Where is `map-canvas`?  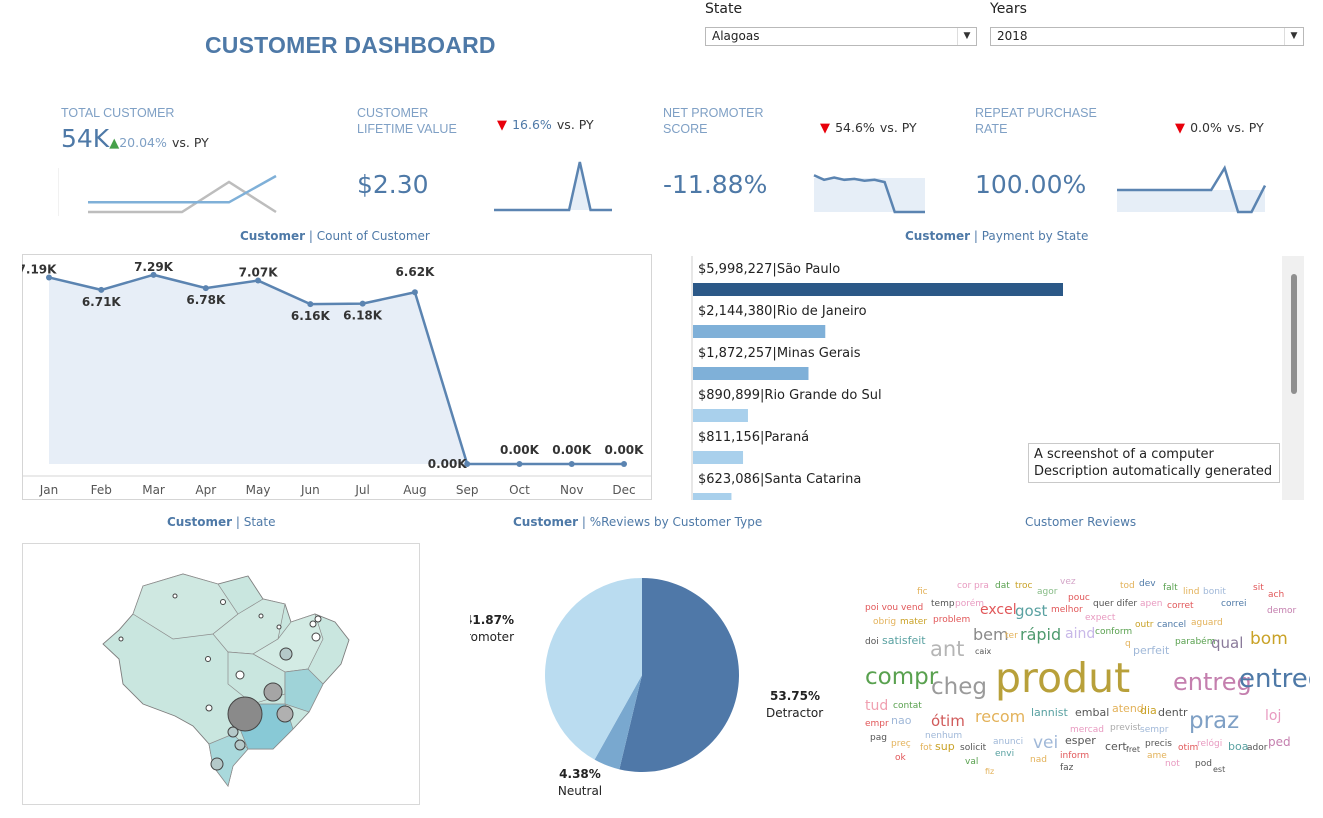
map-canvas is located at coordinates (226, 680).